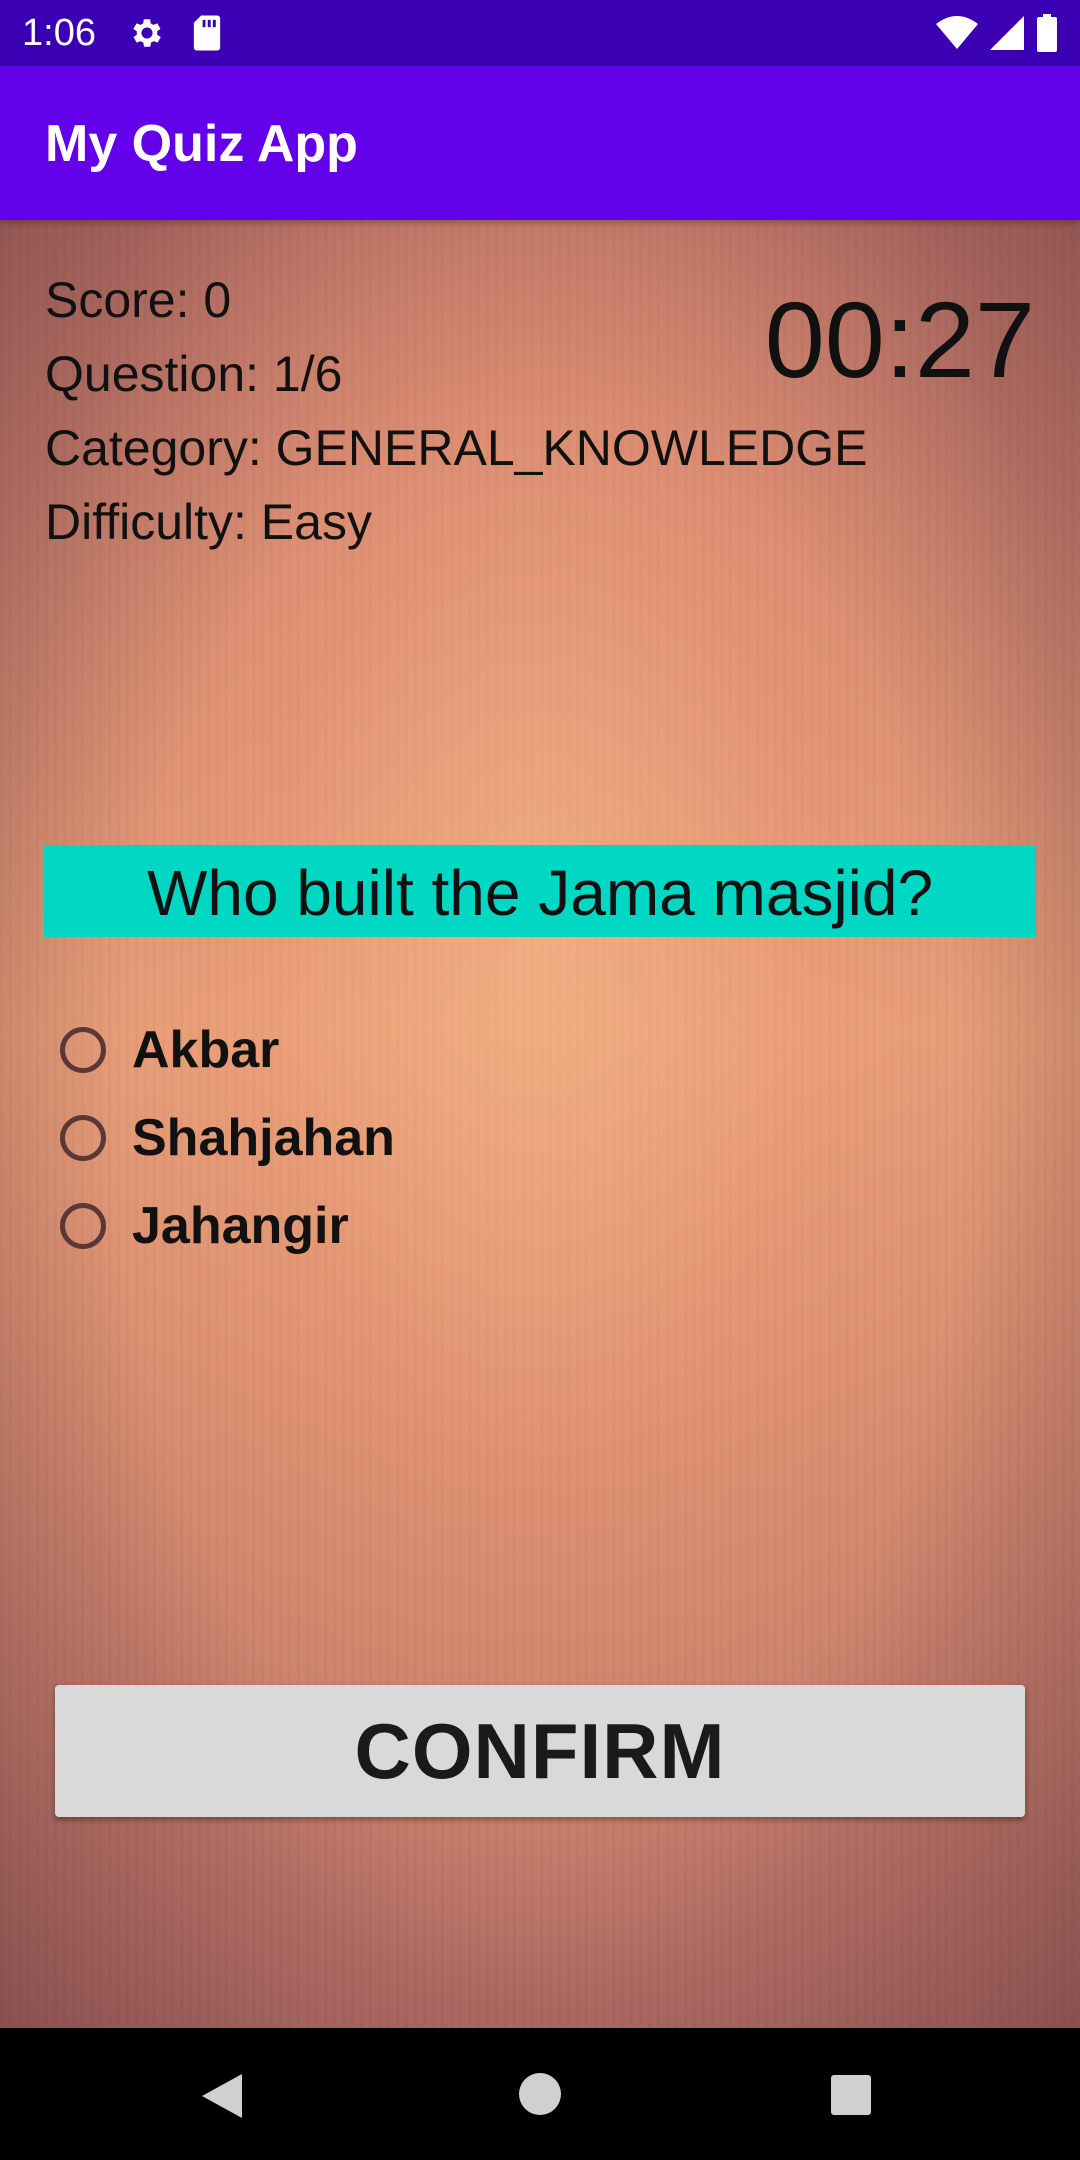  I want to click on battery-icon, so click(1047, 33).